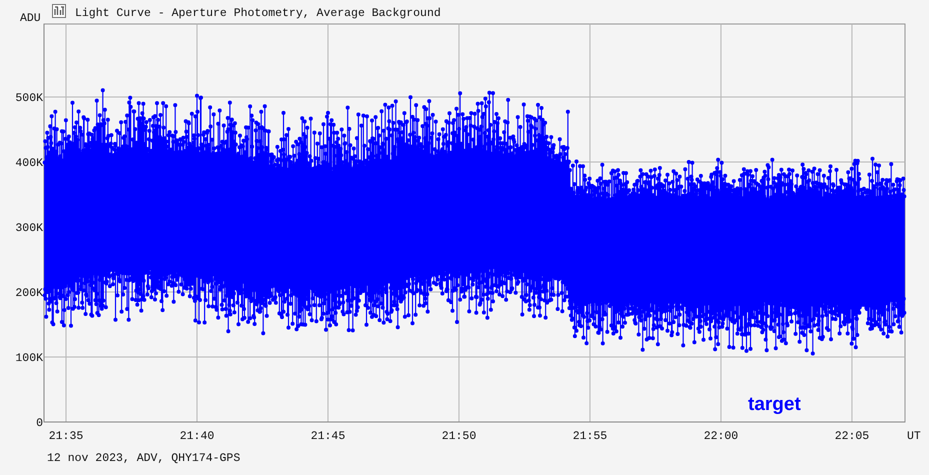 Image resolution: width=929 pixels, height=475 pixels. Describe the element at coordinates (66, 436) in the screenshot. I see `x-tick-label: 21:35` at that location.